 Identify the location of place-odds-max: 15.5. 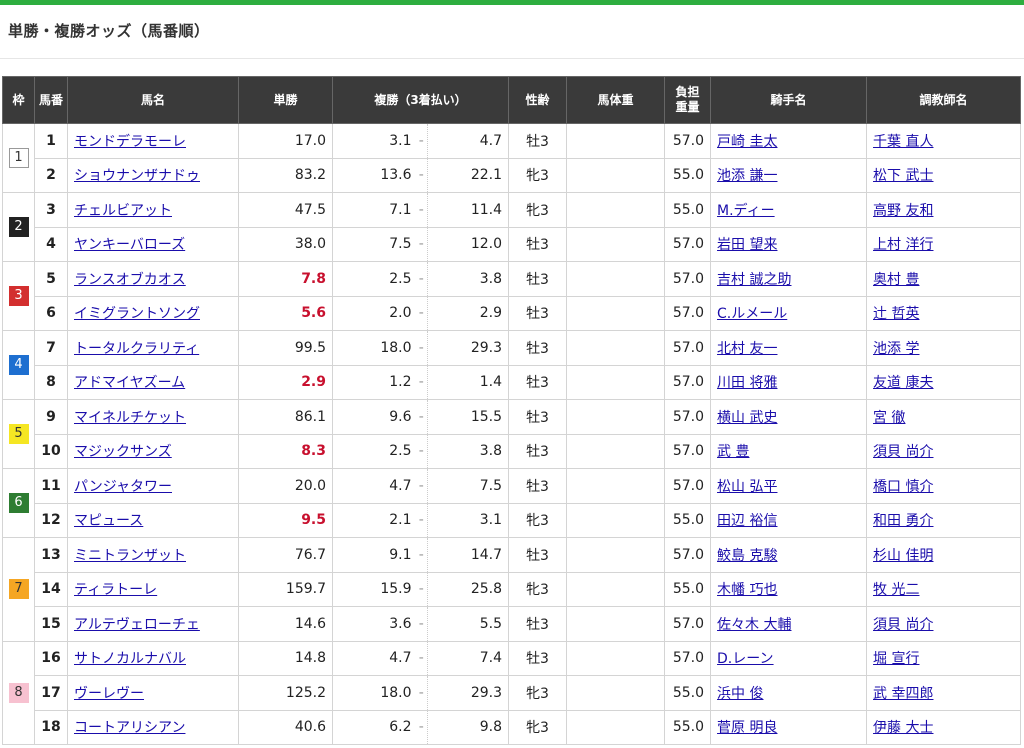
(468, 417).